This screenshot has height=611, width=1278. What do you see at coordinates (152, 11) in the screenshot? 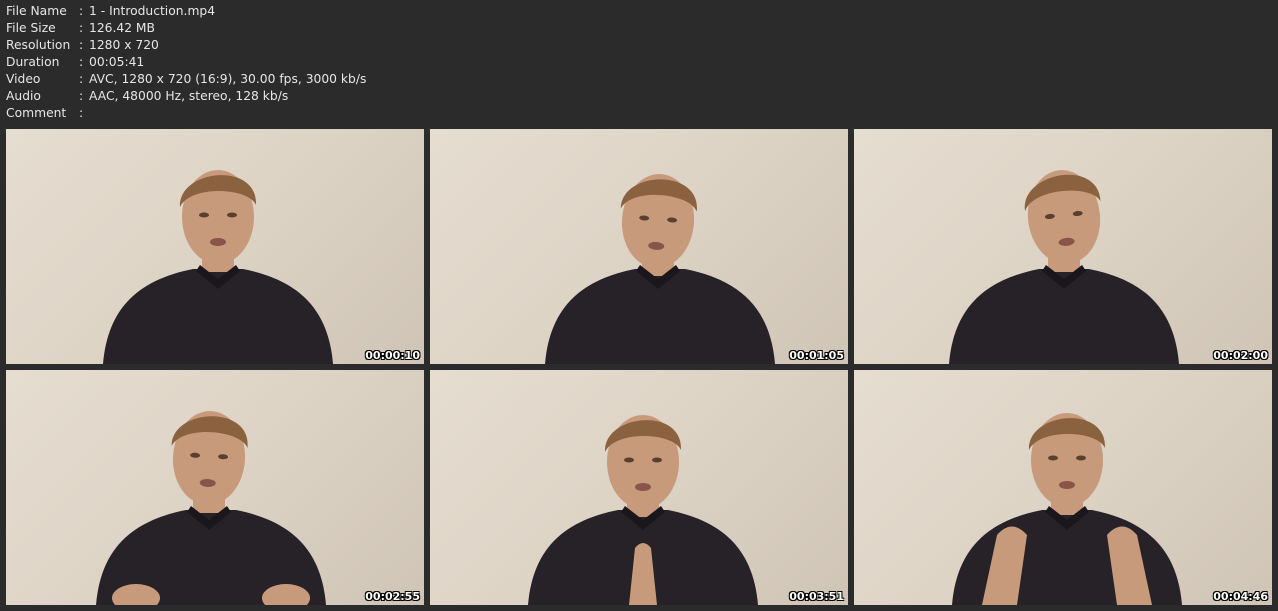
I see `info-value: 1 - Introduction.mp4` at bounding box center [152, 11].